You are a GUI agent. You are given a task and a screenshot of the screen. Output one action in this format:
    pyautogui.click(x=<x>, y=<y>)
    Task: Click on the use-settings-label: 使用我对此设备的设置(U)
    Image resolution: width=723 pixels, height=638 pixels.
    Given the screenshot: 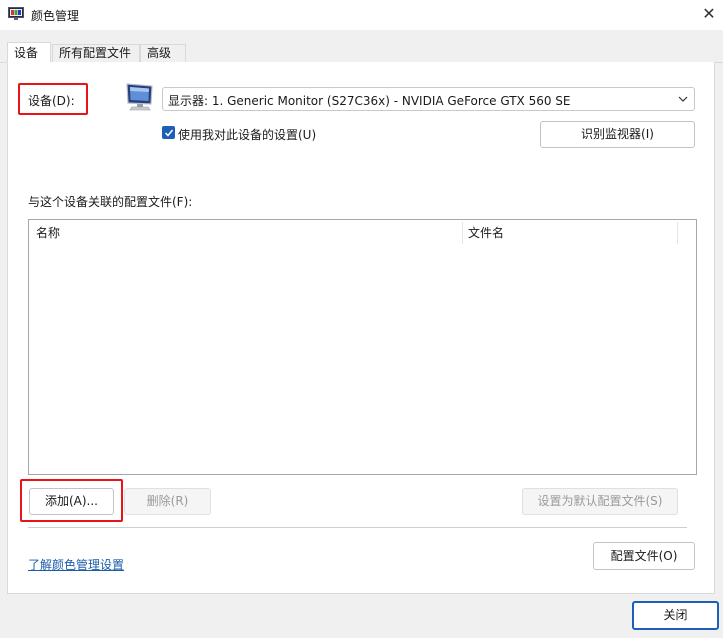 What is the action you would take?
    pyautogui.click(x=247, y=135)
    